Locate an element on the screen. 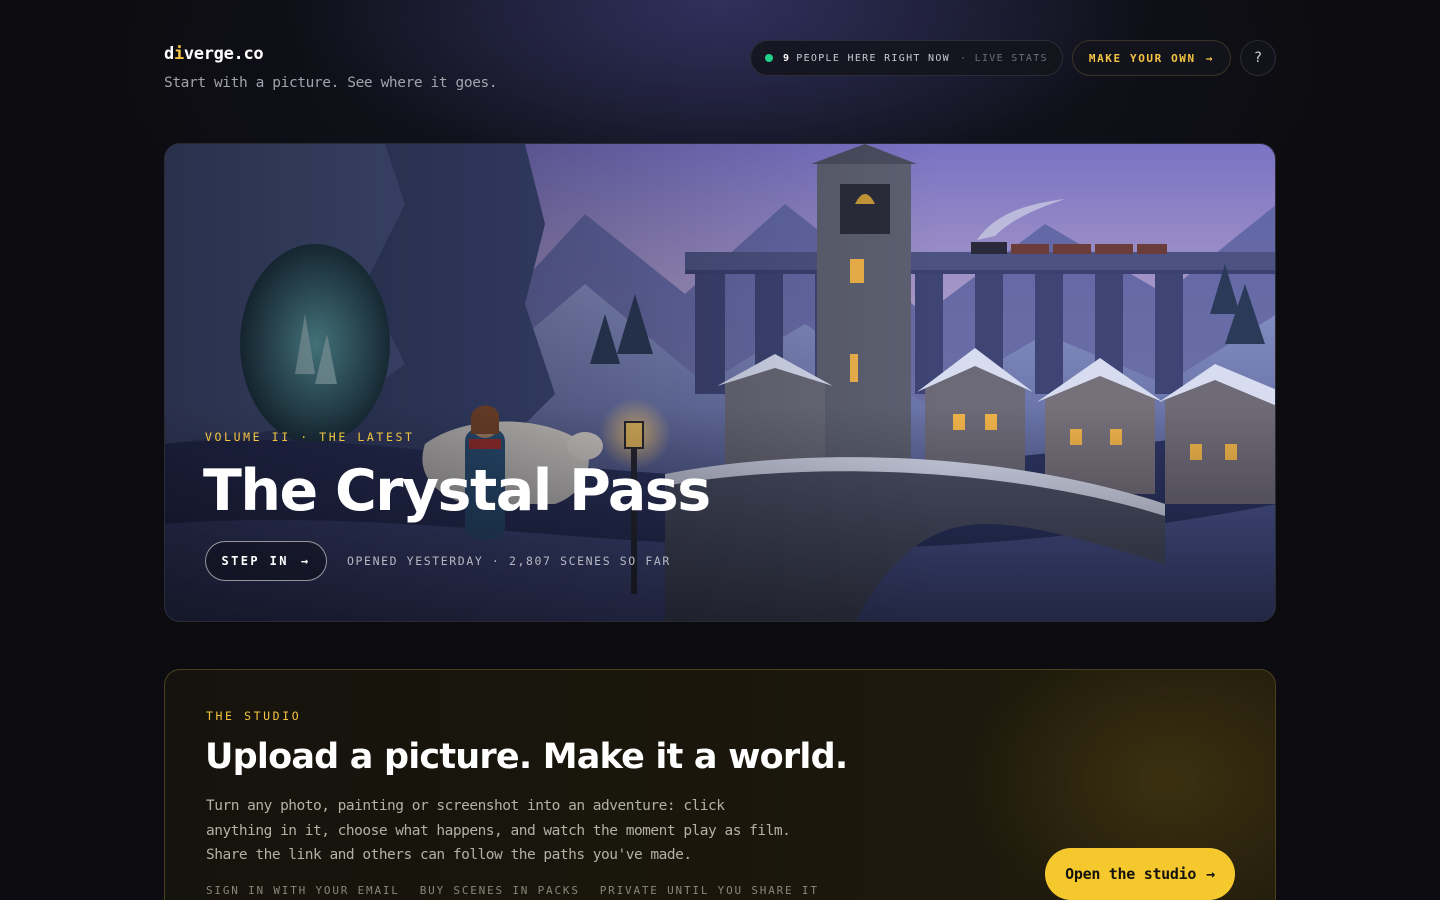 The width and height of the screenshot is (1440, 900). question-icon: ? is located at coordinates (1258, 58).